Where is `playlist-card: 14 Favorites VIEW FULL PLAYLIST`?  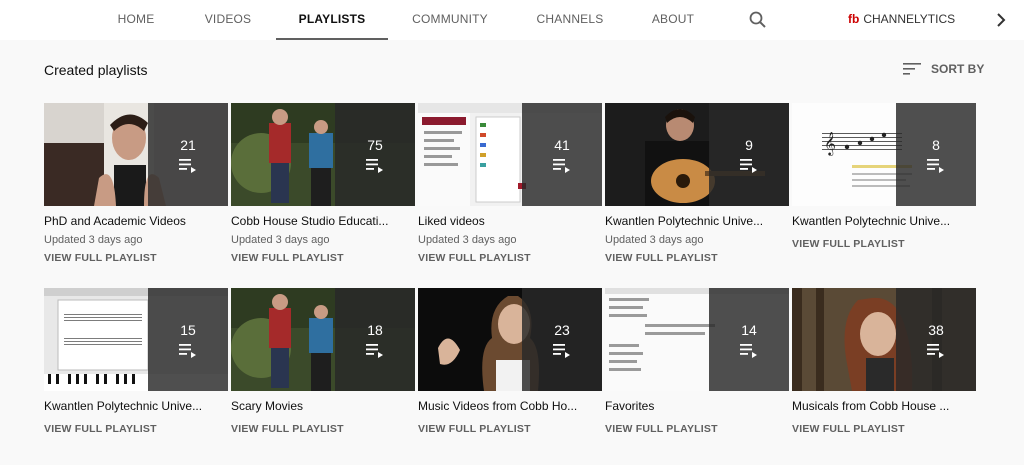 playlist-card: 14 Favorites VIEW FULL PLAYLIST is located at coordinates (697, 361).